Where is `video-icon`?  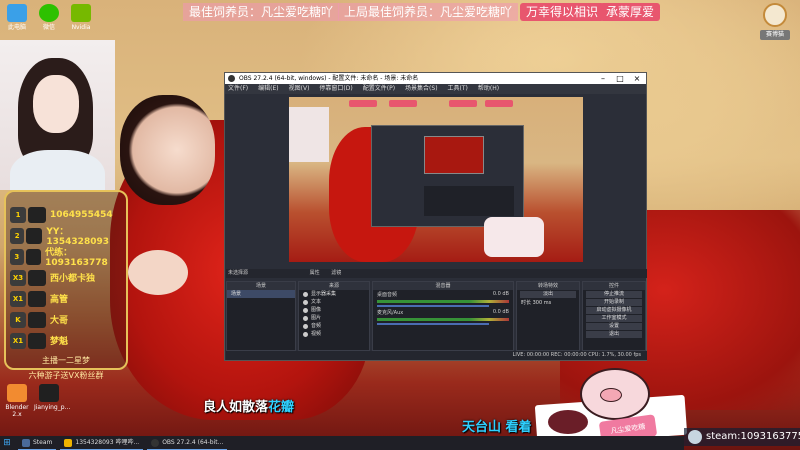
video-icon is located at coordinates (305, 334).